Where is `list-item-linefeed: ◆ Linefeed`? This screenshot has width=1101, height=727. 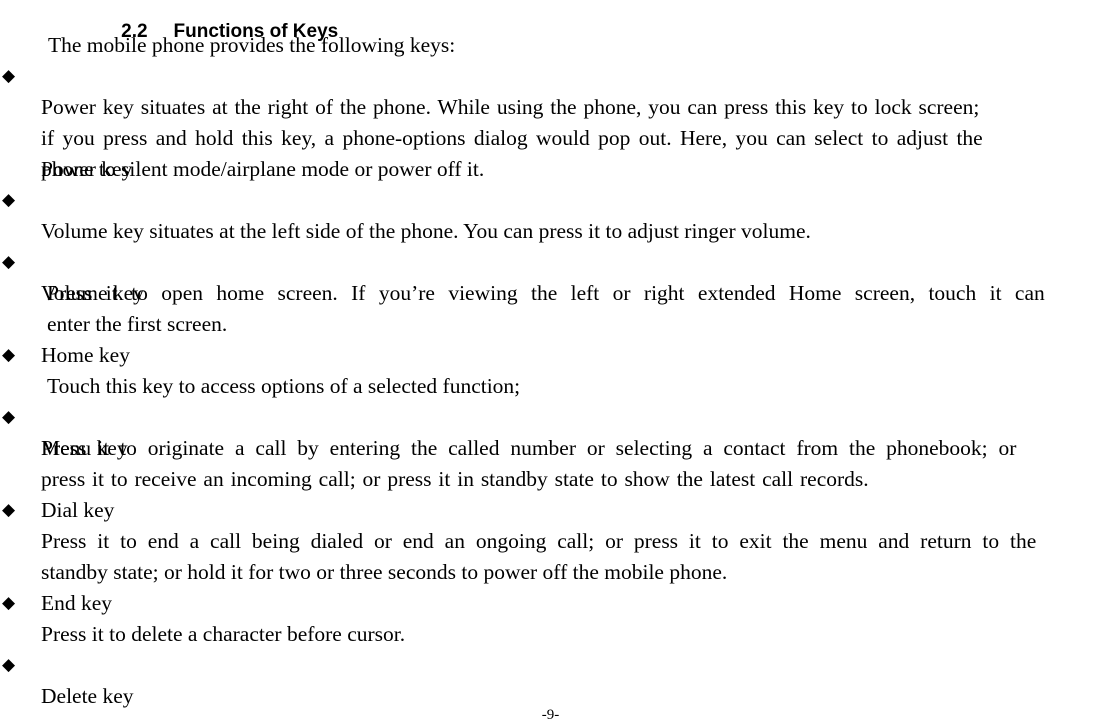 list-item-linefeed: ◆ Linefeed is located at coordinates (550, 665).